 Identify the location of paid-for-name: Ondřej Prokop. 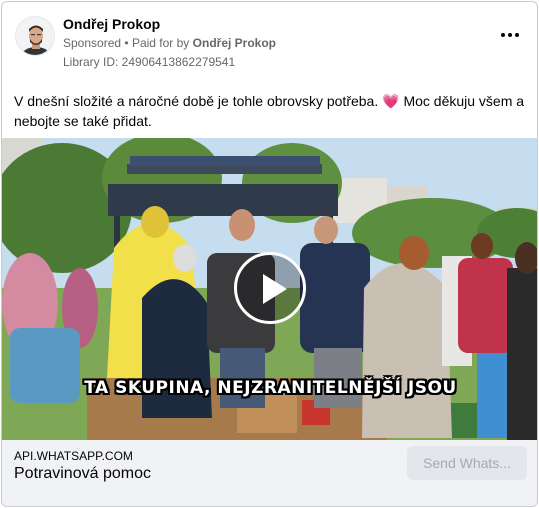
(234, 43).